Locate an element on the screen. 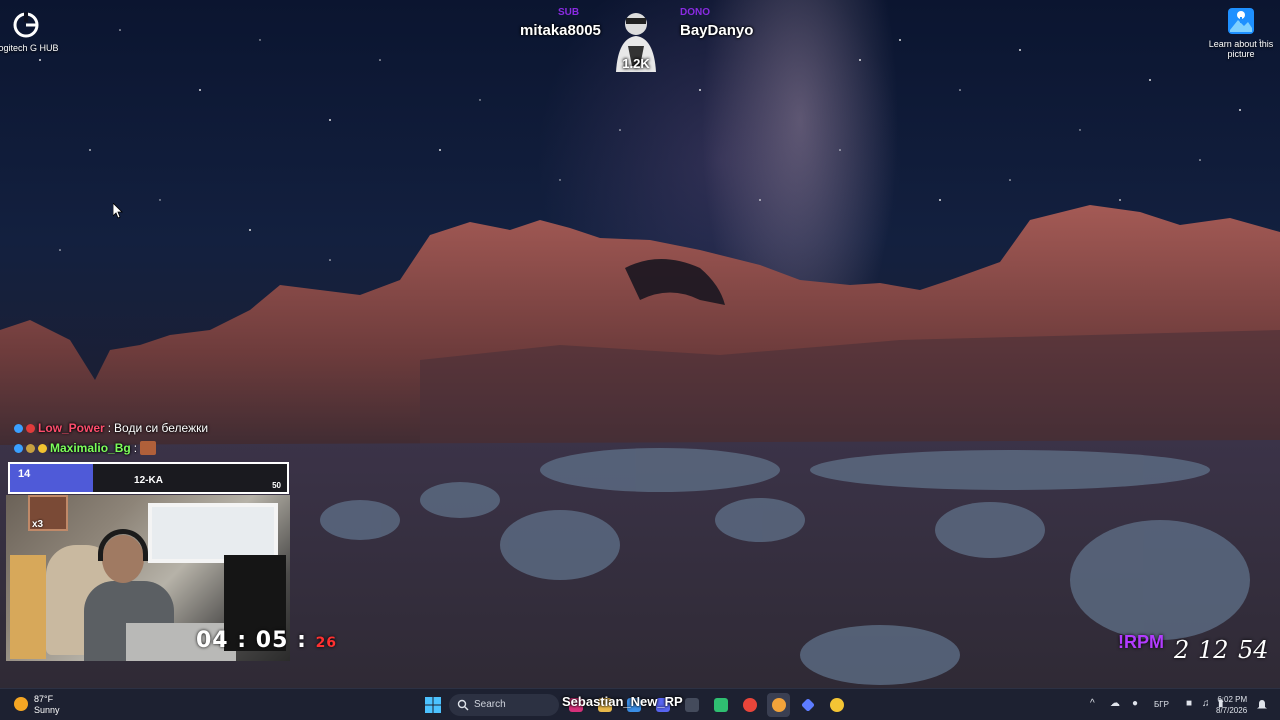  latest-sub-name: mitaka8005 is located at coordinates (560, 30).